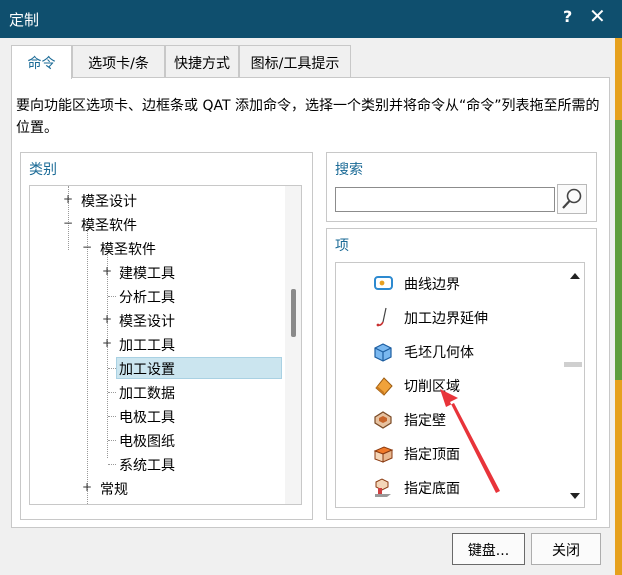 The height and width of the screenshot is (575, 622). Describe the element at coordinates (597, 16) in the screenshot. I see `close-icon: ✕` at that location.